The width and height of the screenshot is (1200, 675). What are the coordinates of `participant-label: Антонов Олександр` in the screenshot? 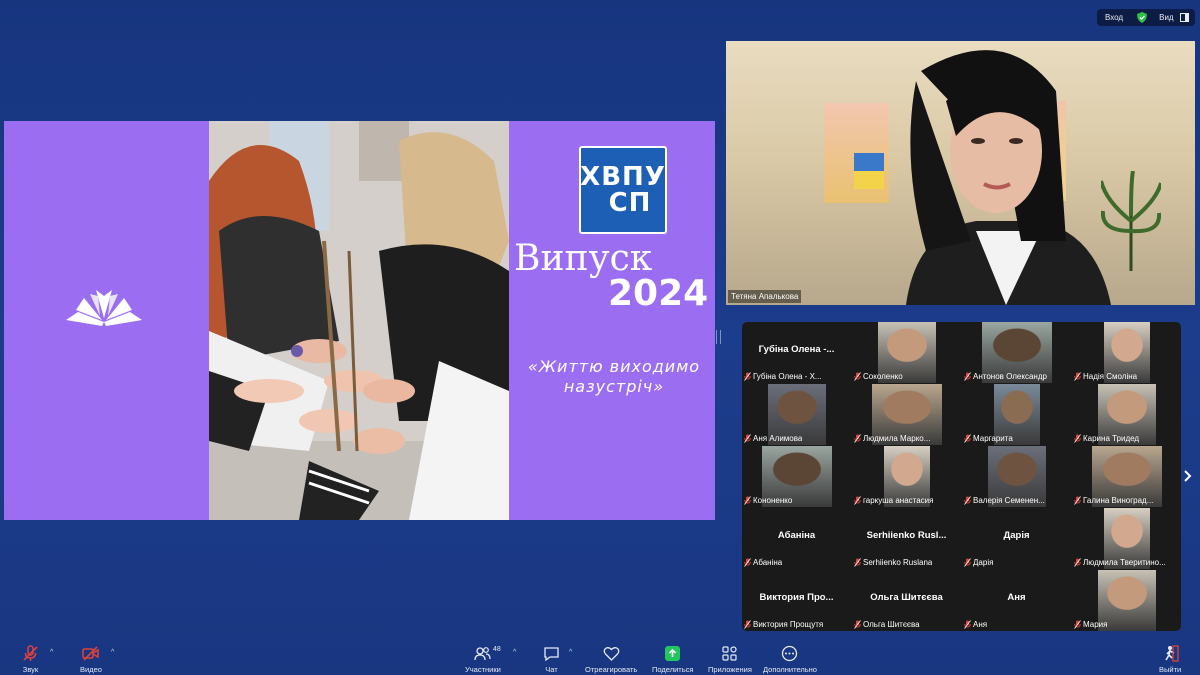 It's located at (1005, 376).